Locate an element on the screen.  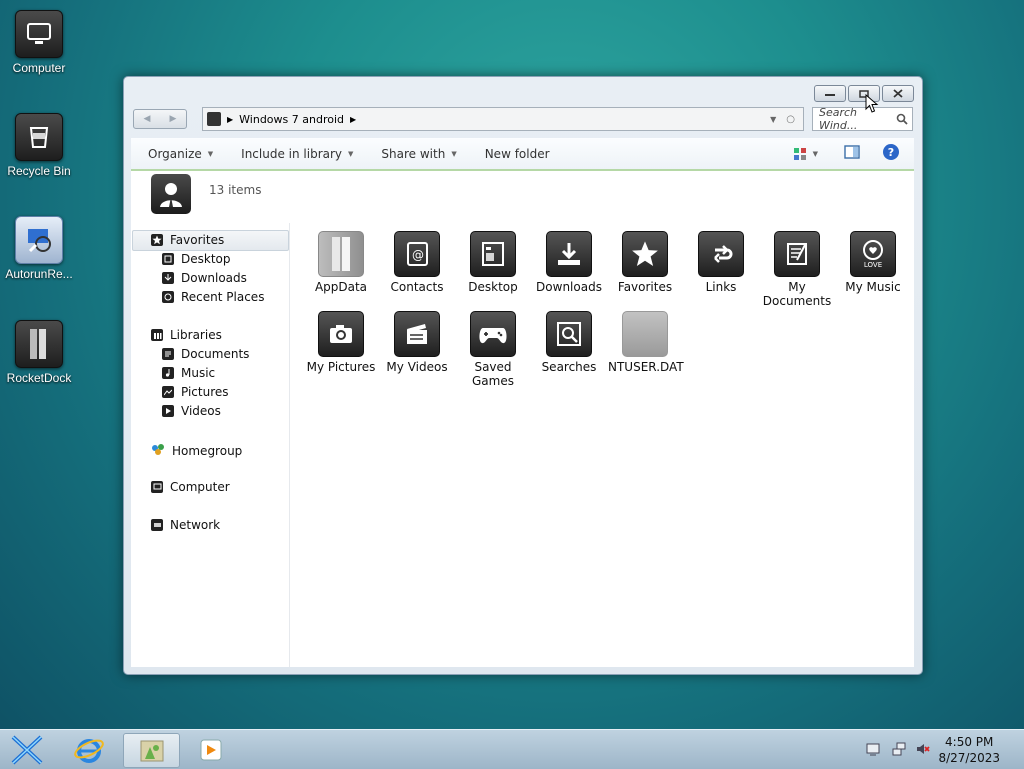
taskbar-file-explorer is located at coordinates (151, 750).